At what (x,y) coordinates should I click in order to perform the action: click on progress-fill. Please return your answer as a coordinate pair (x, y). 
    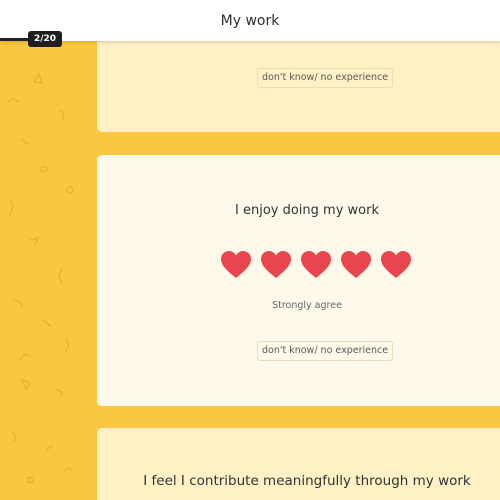
    Looking at the image, I should click on (15, 39).